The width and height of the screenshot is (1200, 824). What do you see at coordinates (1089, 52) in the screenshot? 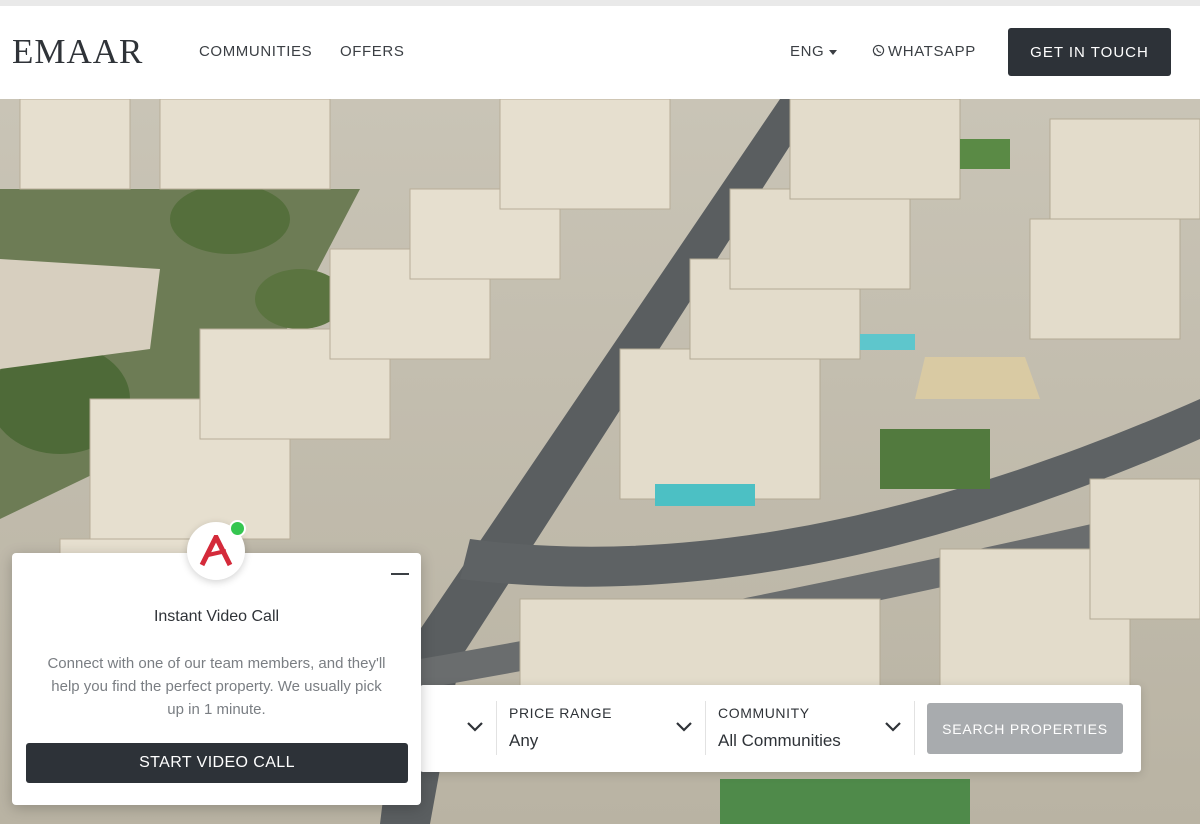
I see `get-in-touch-button: GET IN TOUCH` at bounding box center [1089, 52].